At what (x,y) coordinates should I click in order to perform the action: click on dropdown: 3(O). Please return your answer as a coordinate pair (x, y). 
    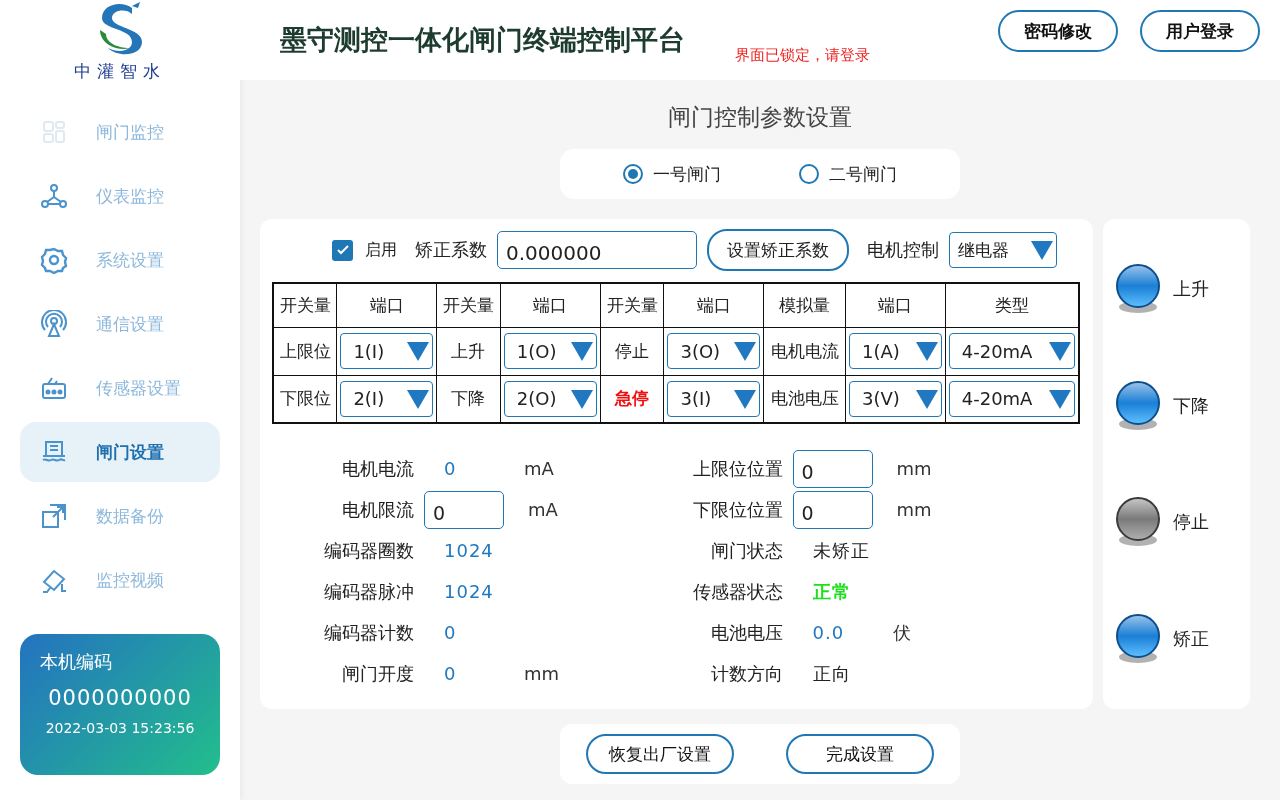
    Looking at the image, I should click on (714, 351).